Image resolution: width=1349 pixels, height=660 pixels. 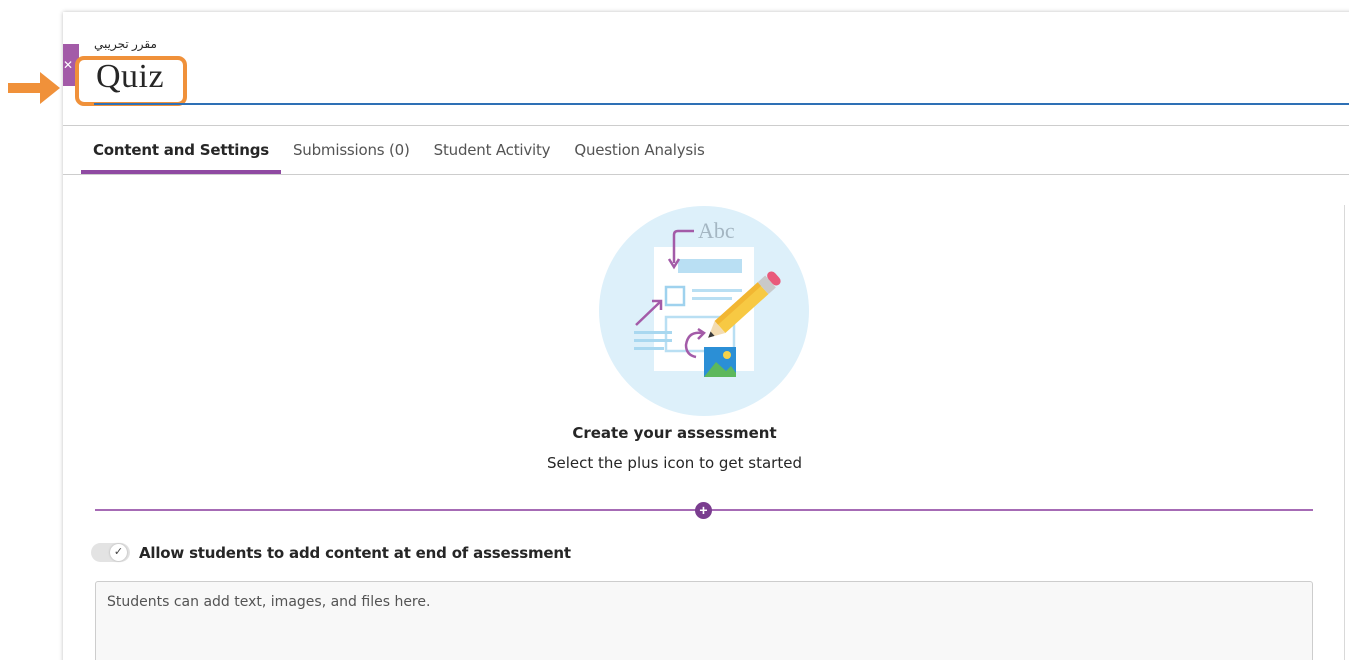 I want to click on empty-state-subtitle: Select the plus icon to get started, so click(x=674, y=463).